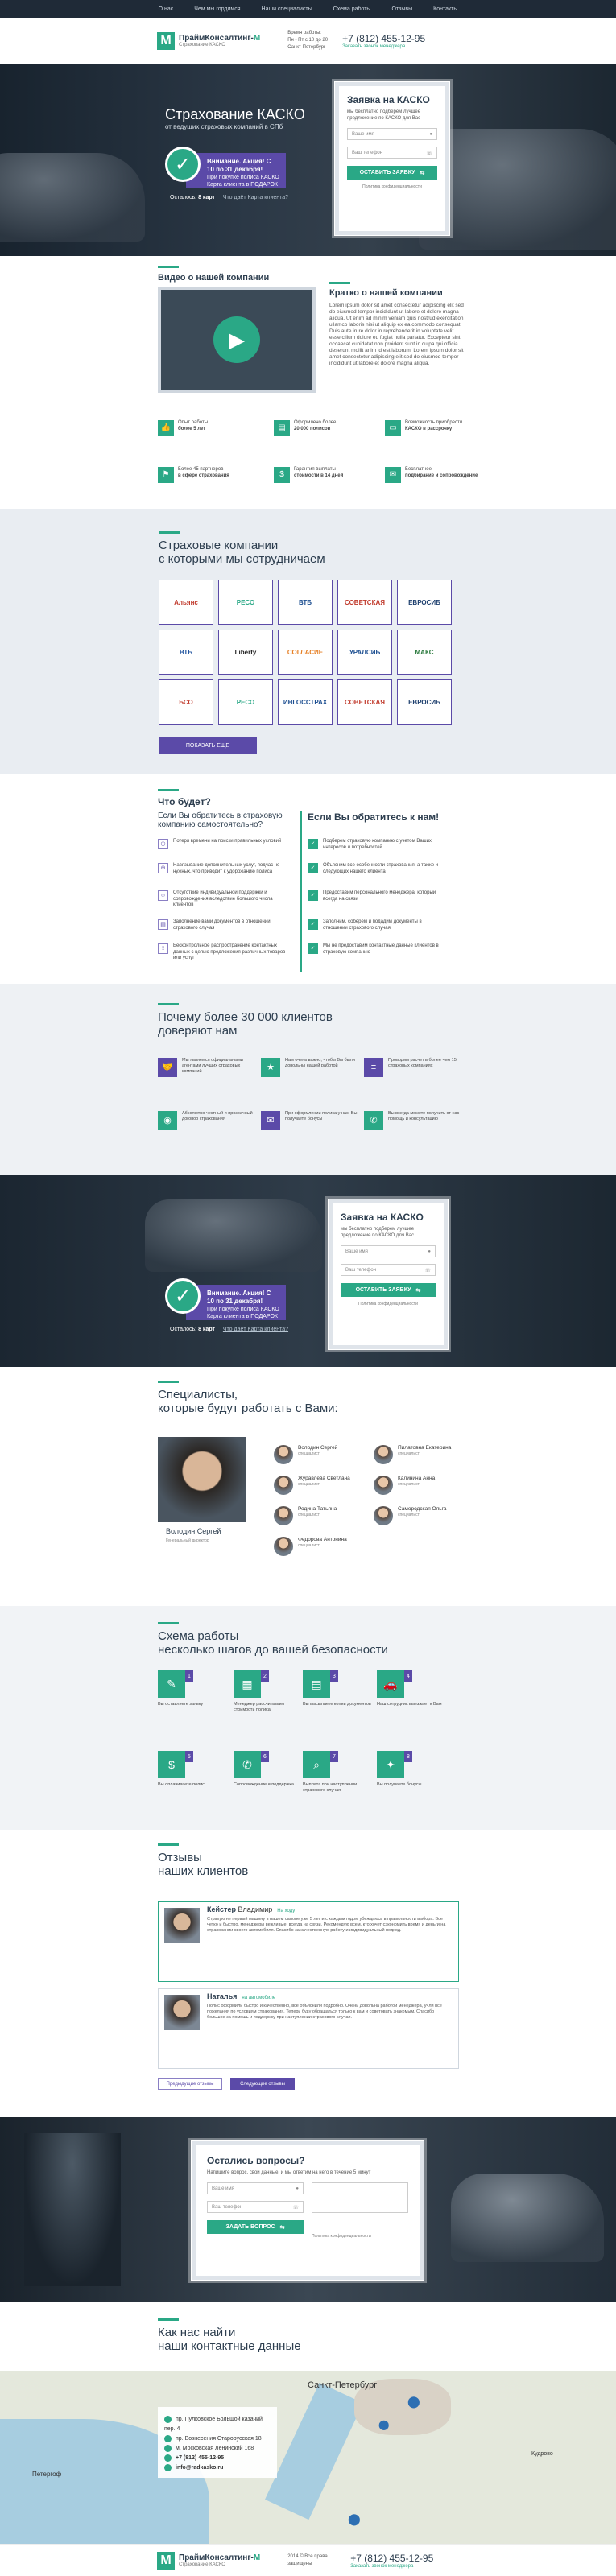 This screenshot has width=616, height=2576. I want to click on insurer-logo: УРАЛСИБ, so click(364, 652).